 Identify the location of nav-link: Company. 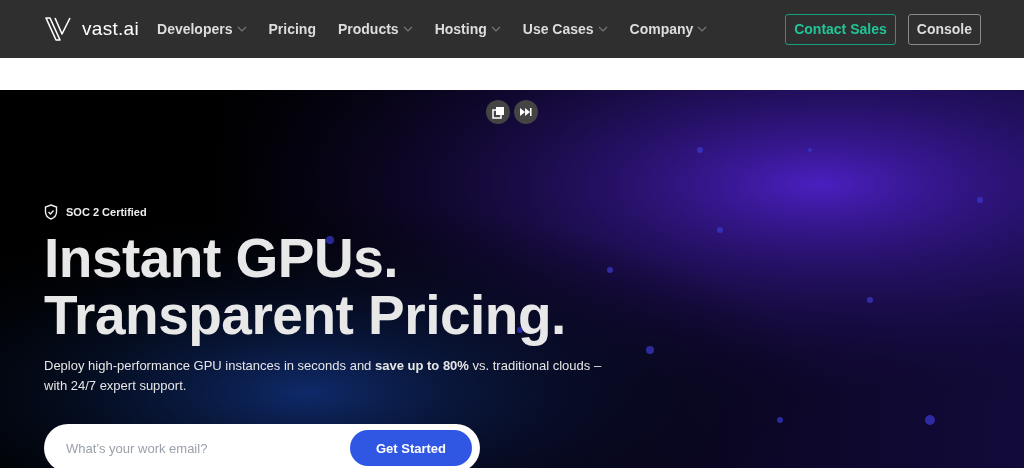
(668, 29).